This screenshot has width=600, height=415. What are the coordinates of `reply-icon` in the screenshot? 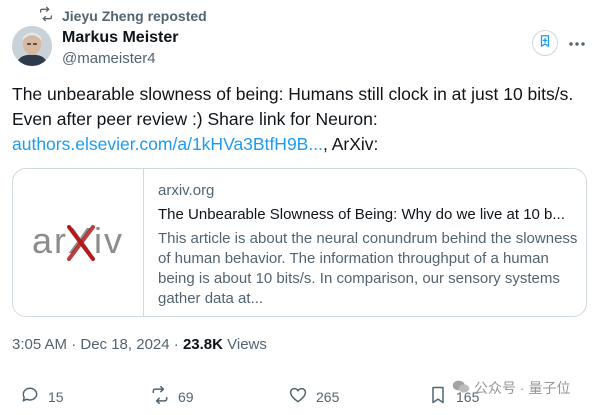 It's located at (30, 396).